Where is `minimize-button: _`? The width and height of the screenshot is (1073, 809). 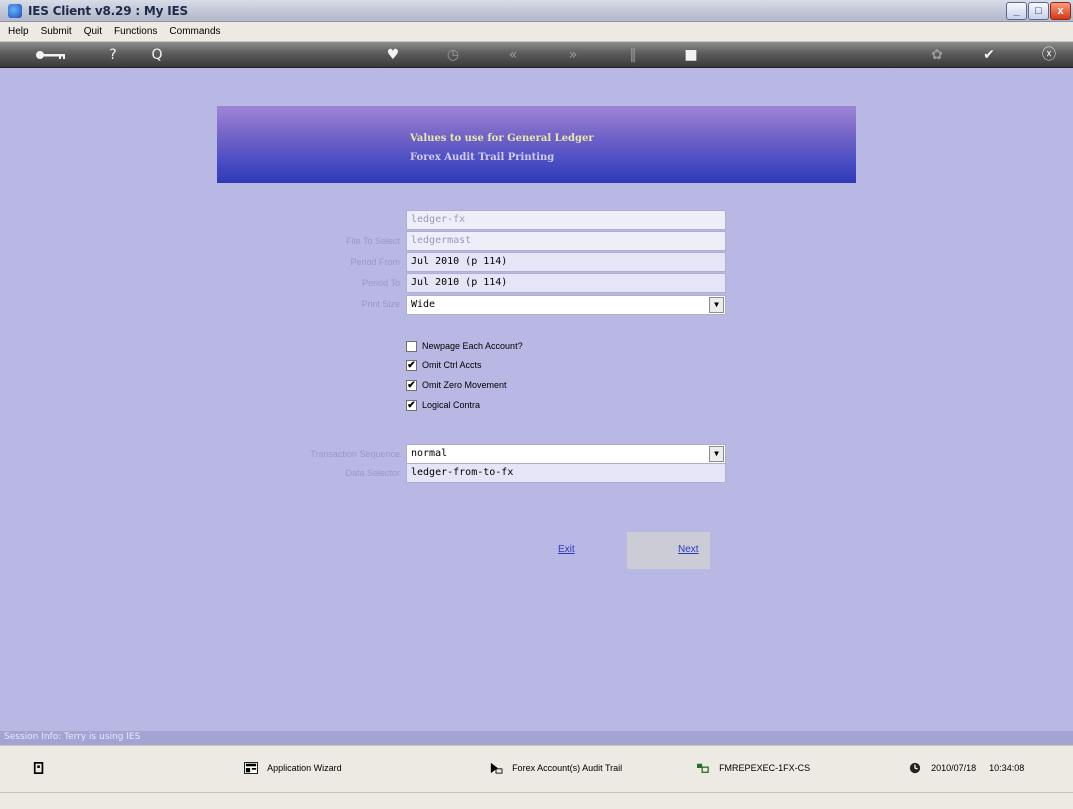 minimize-button: _ is located at coordinates (1016, 11).